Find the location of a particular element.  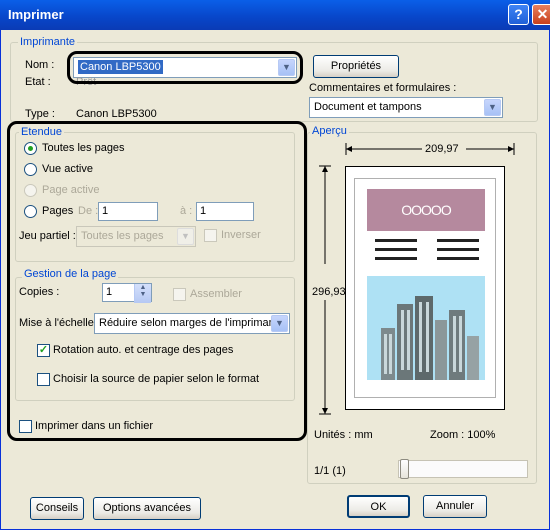

preview-circles: OOOOO is located at coordinates (426, 210).